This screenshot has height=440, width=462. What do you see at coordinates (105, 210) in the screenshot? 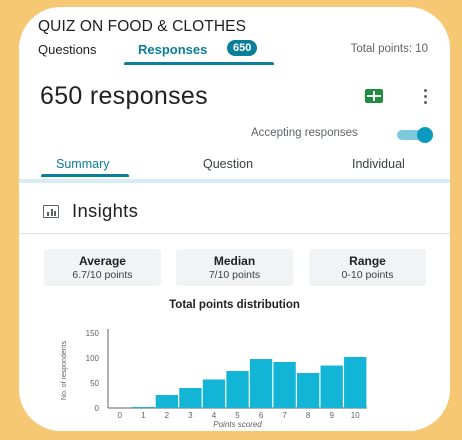
I see `insights-title: Insights` at bounding box center [105, 210].